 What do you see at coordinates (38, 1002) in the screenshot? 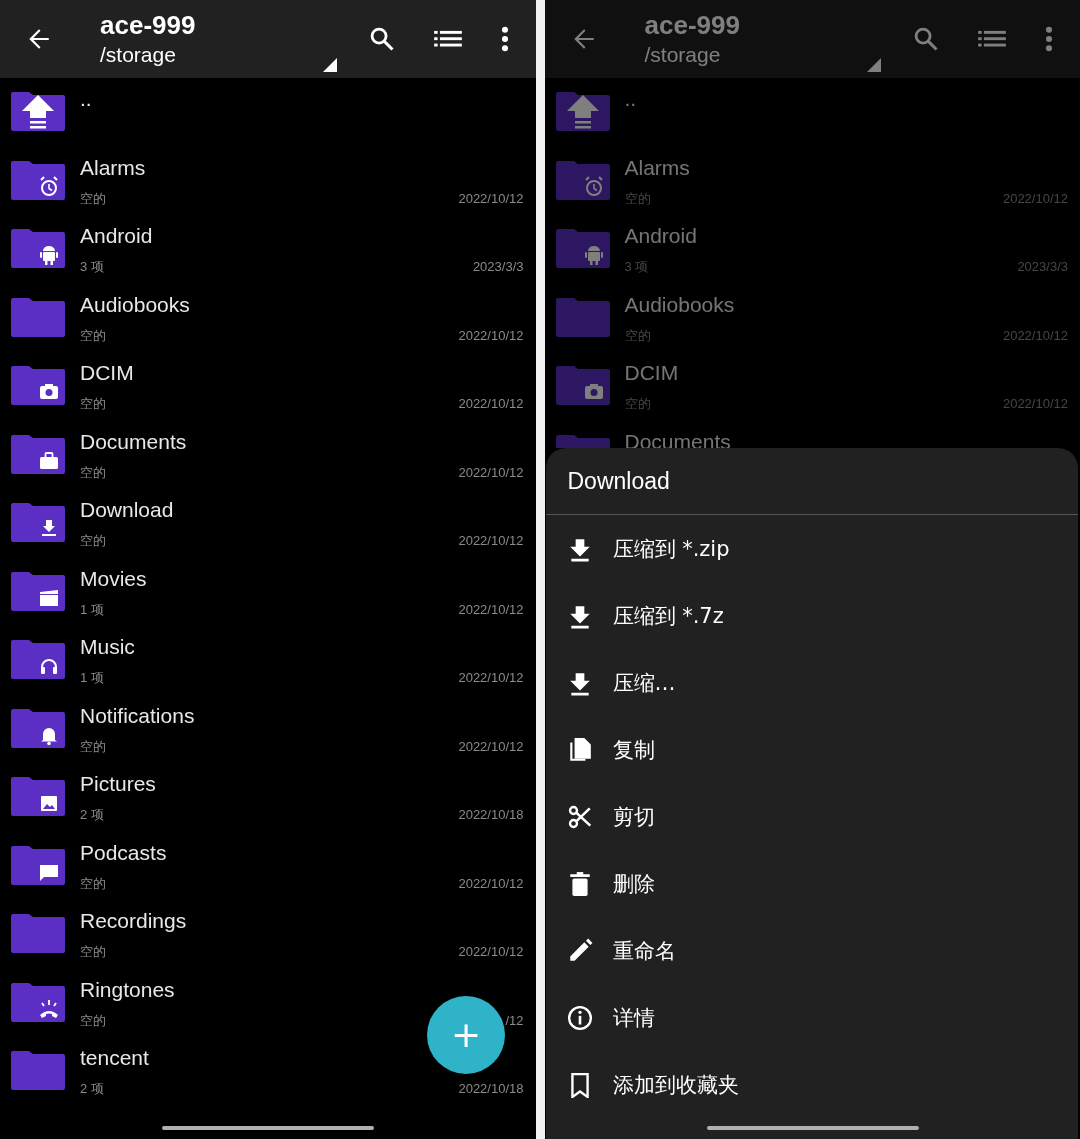
I see `ringer-folder-icon` at bounding box center [38, 1002].